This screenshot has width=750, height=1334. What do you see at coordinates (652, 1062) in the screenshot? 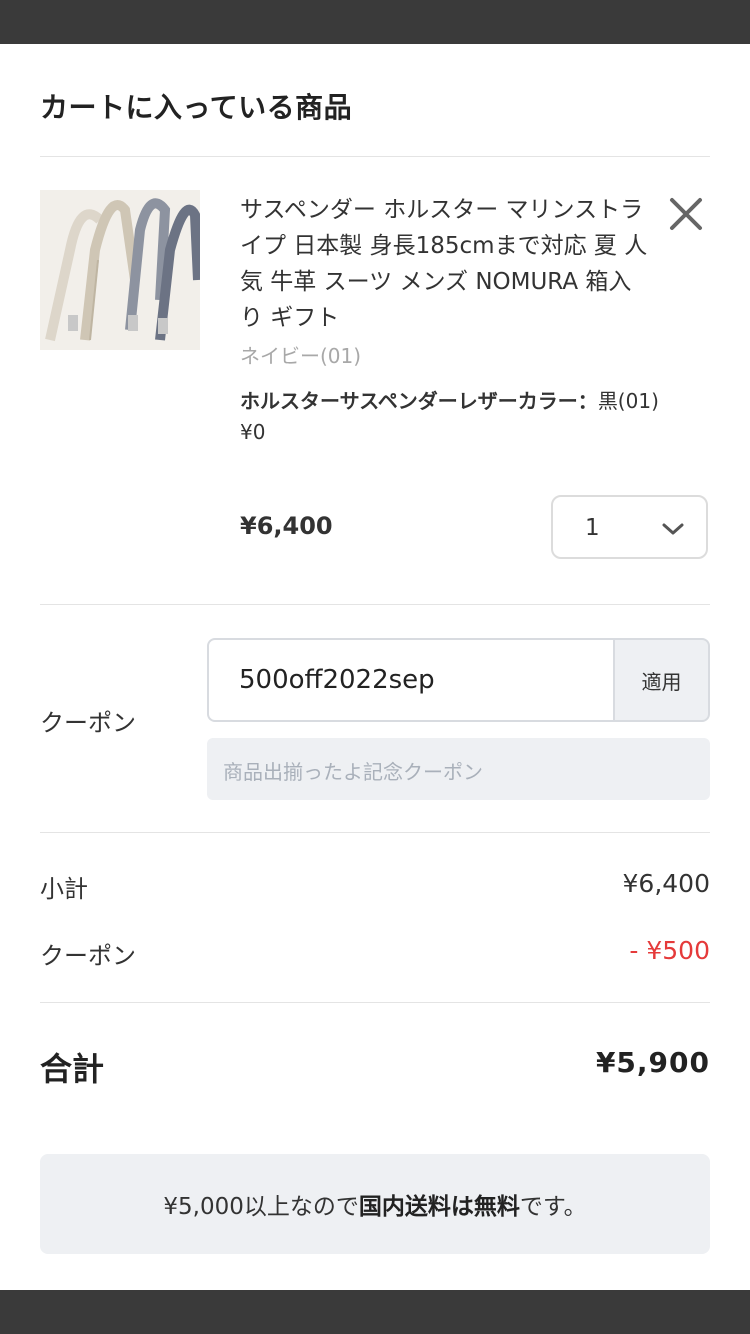
I see `total-value: ¥5,900` at bounding box center [652, 1062].